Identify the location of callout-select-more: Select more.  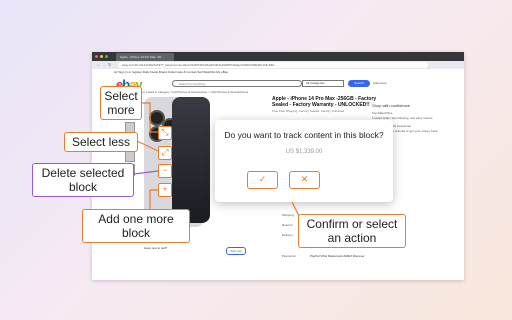
(121, 103).